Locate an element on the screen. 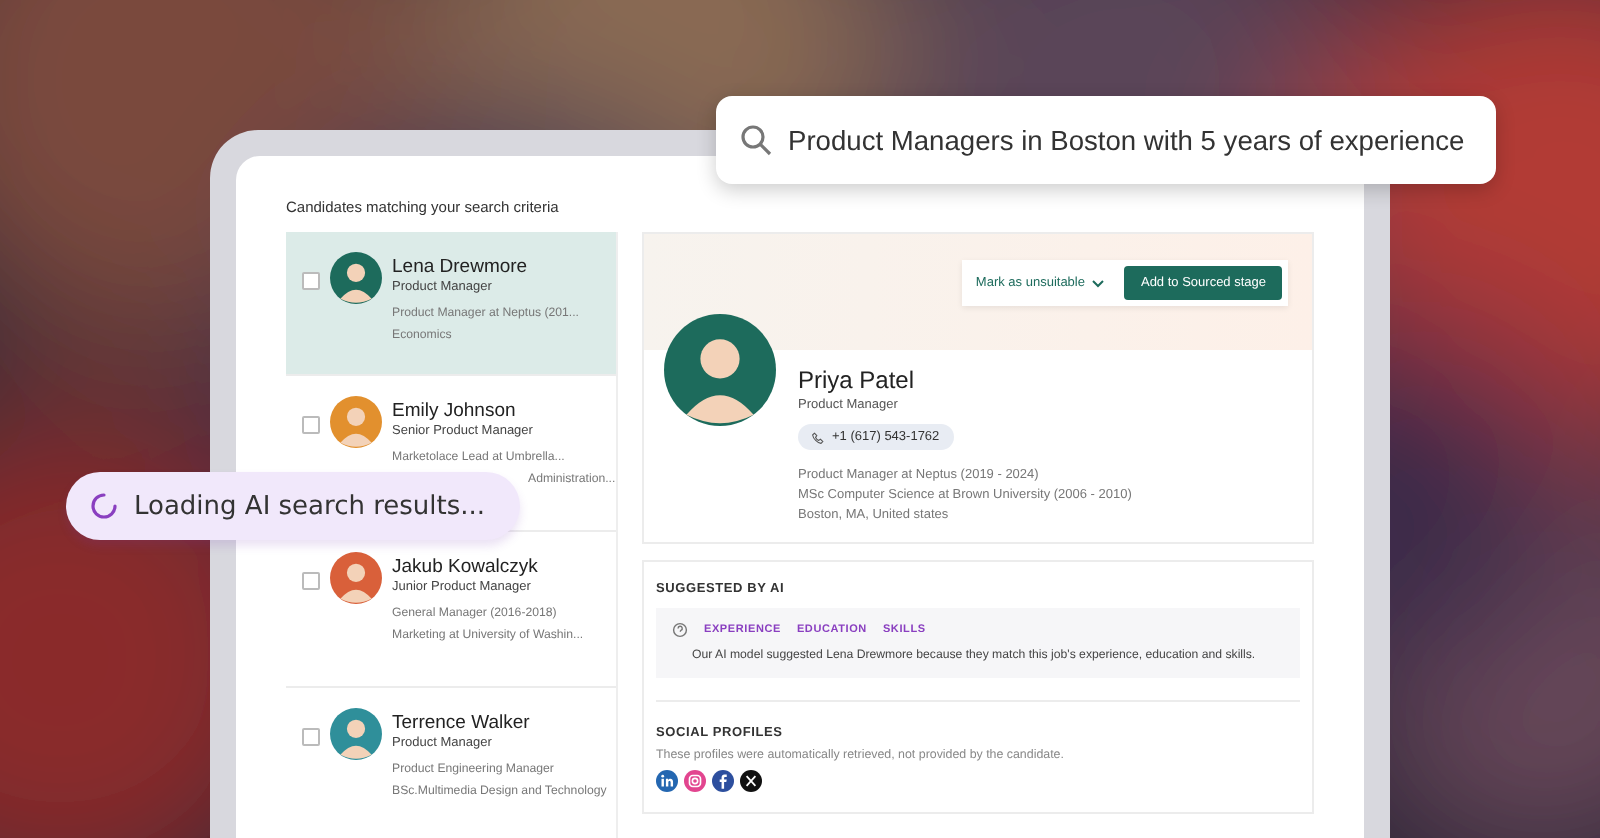 The height and width of the screenshot is (838, 1600). help-icon is located at coordinates (680, 630).